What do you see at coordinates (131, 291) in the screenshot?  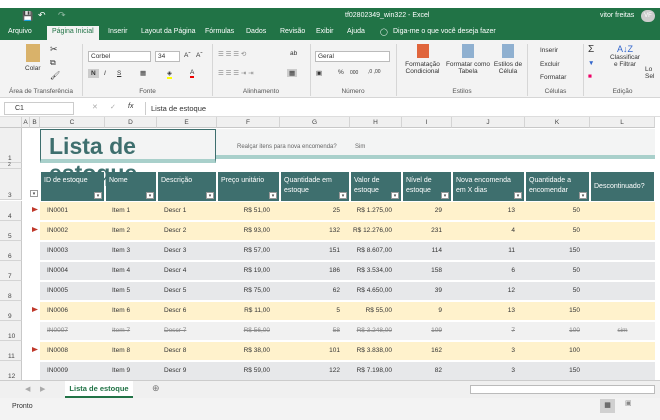 I see `table-cell: Item 5` at bounding box center [131, 291].